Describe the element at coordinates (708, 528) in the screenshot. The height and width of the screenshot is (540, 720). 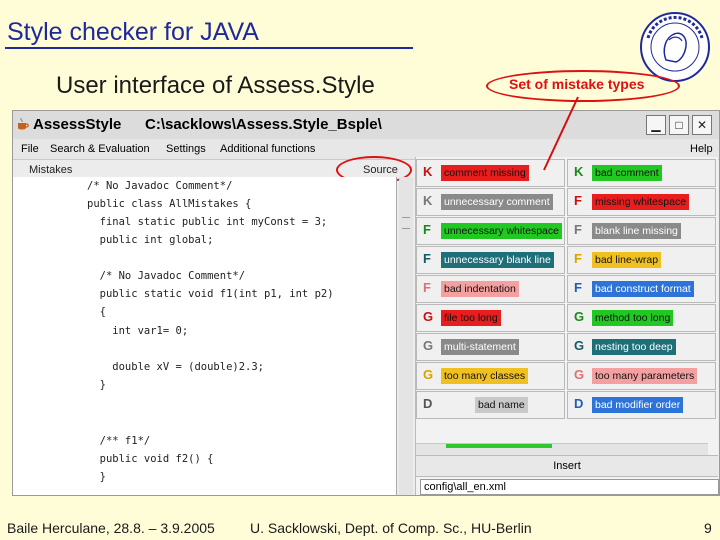
I see `page-number: 9` at that location.